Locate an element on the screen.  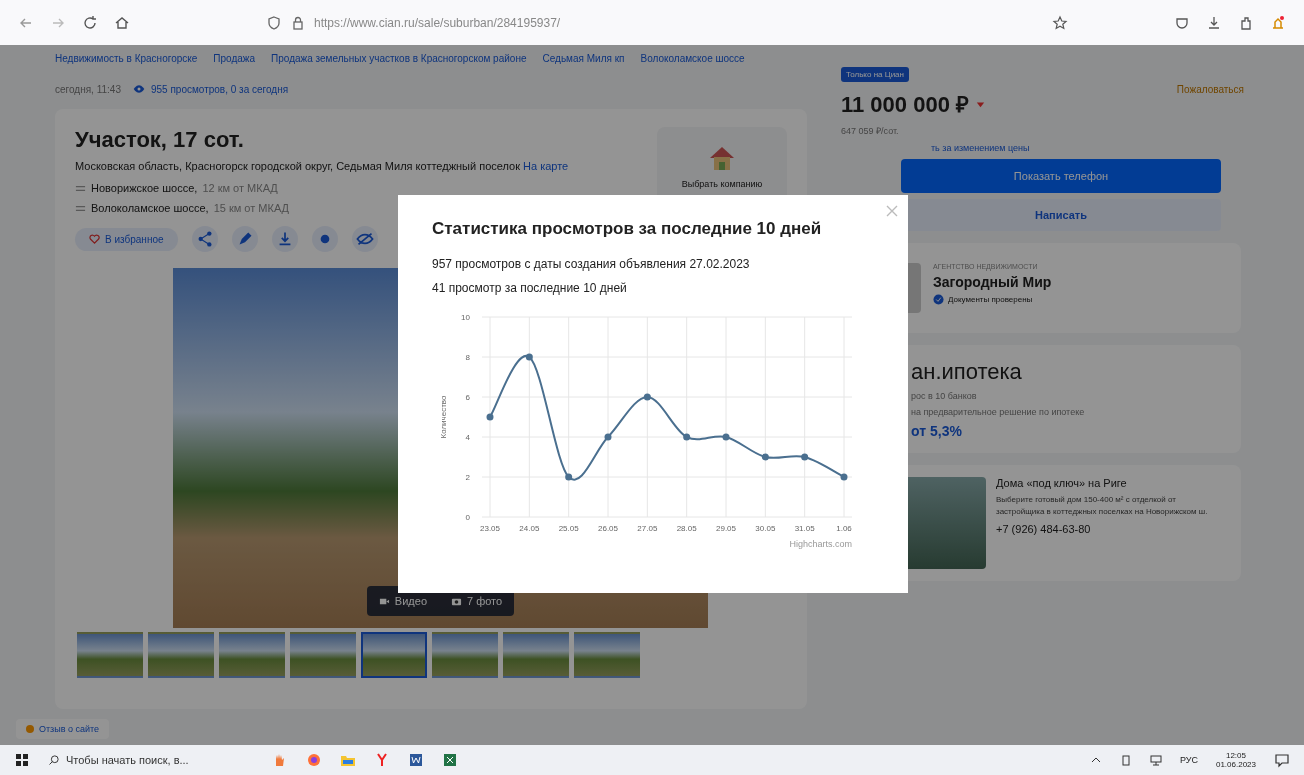
x-tick-label: 26.05 is located at coordinates (608, 528).